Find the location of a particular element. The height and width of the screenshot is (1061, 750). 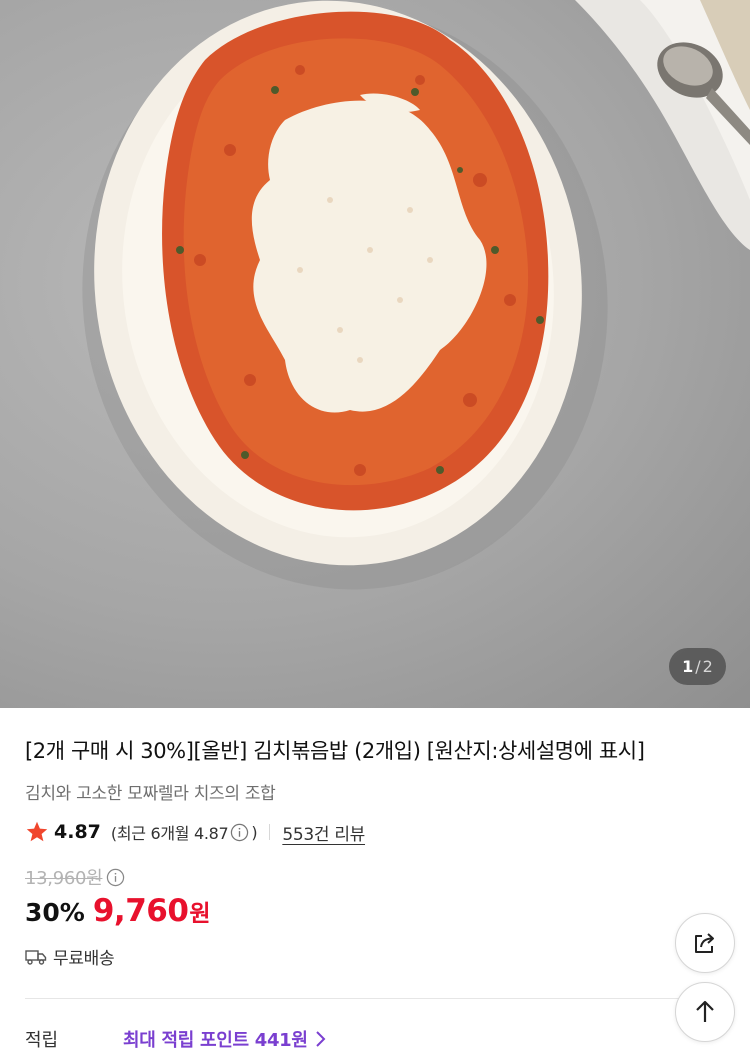

arrow-up-icon is located at coordinates (705, 1011).